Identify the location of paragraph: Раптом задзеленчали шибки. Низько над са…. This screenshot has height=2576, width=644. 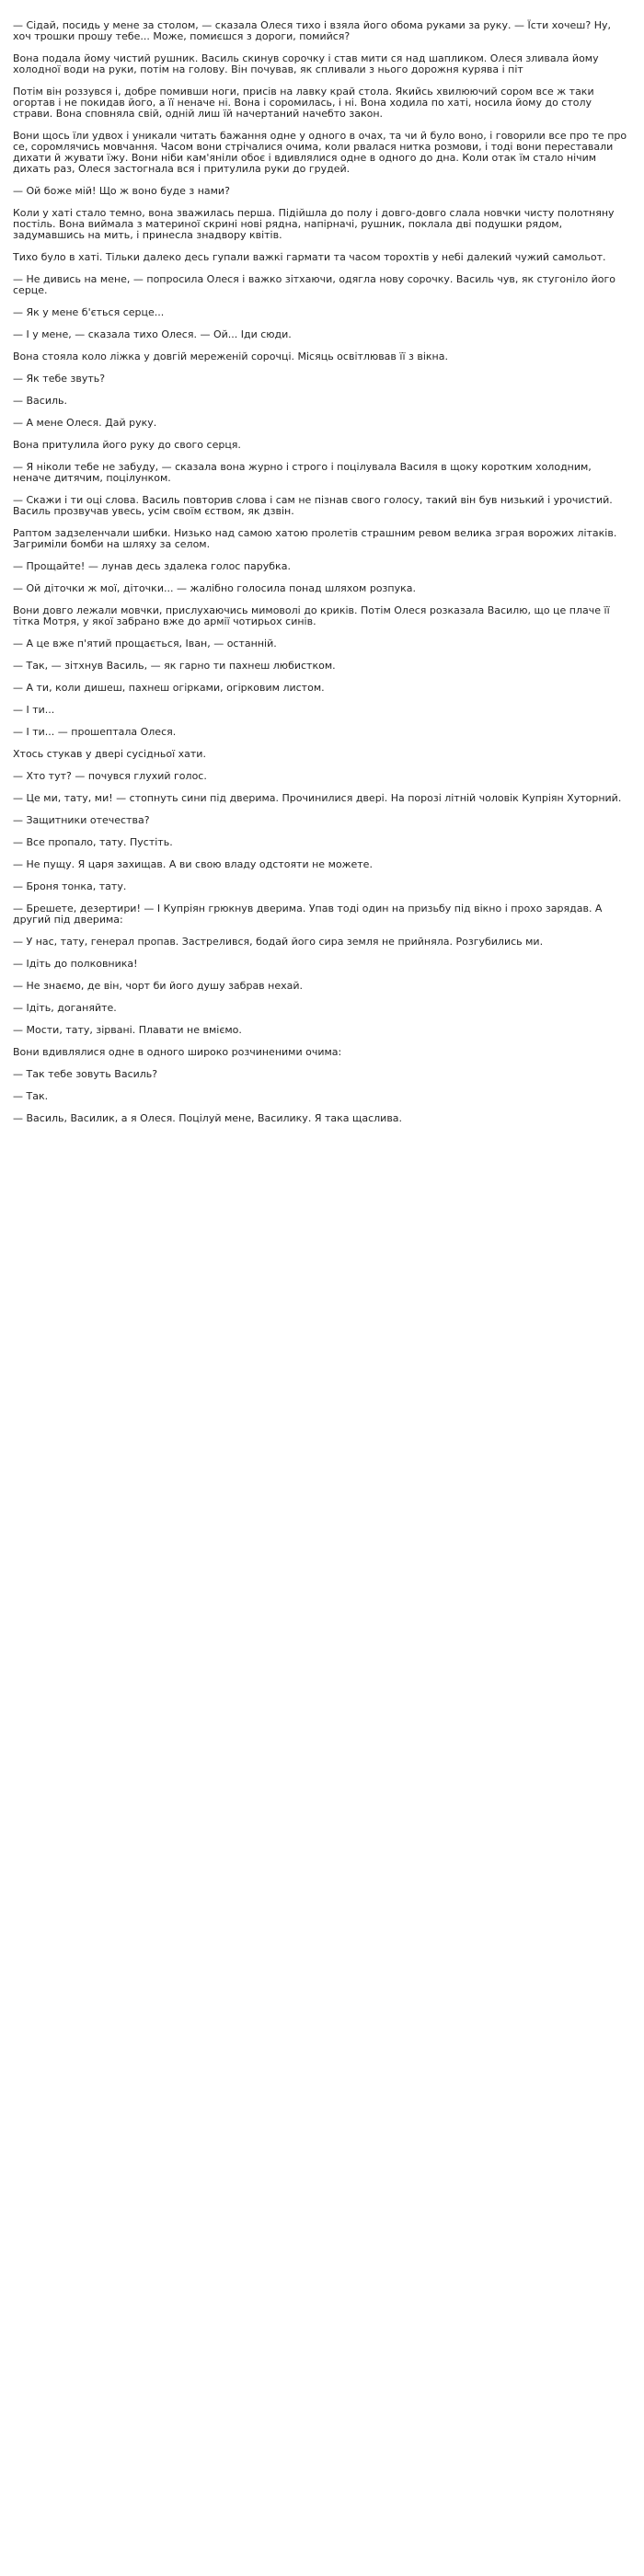
(315, 538).